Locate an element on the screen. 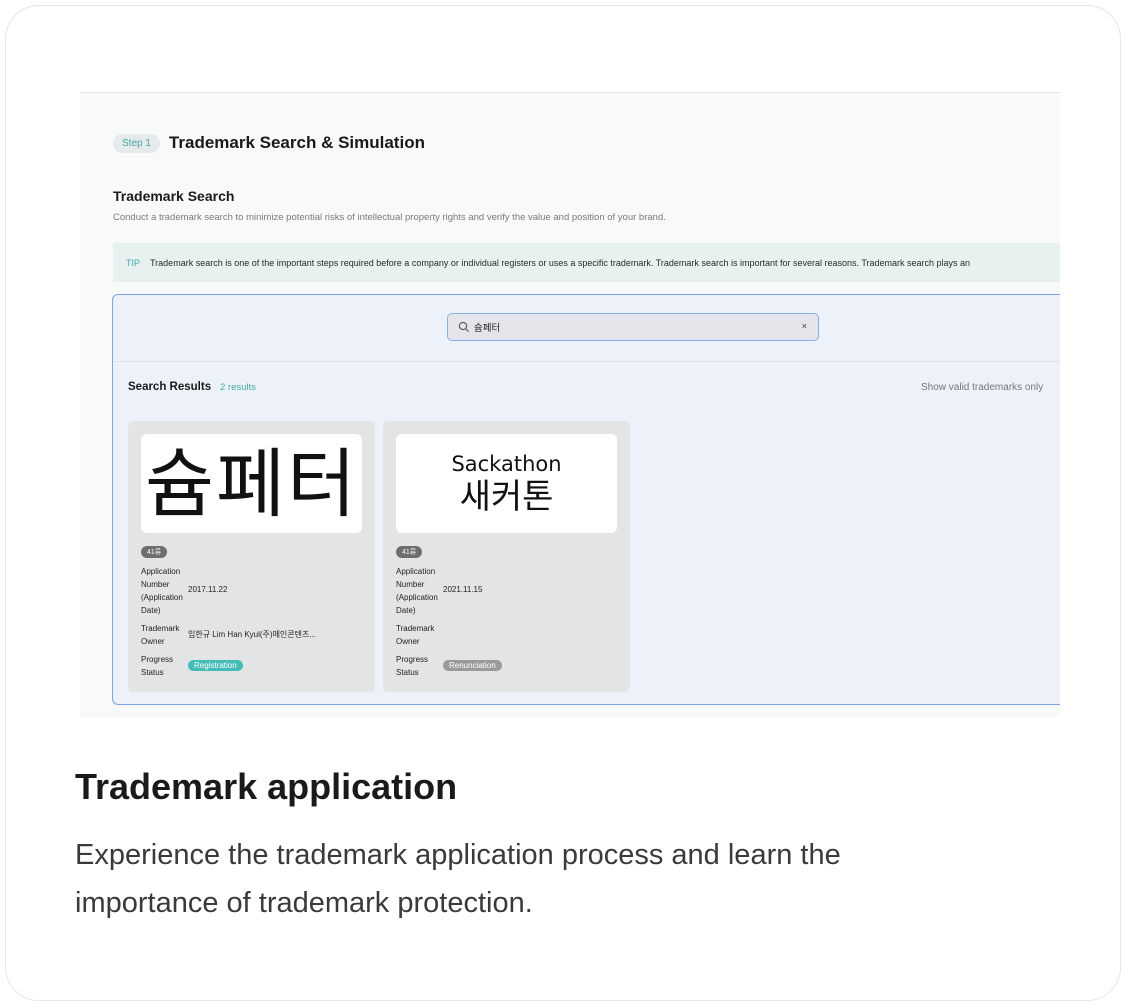 The width and height of the screenshot is (1128, 1008). trademark-mark-korean: 새커톤 is located at coordinates (506, 496).